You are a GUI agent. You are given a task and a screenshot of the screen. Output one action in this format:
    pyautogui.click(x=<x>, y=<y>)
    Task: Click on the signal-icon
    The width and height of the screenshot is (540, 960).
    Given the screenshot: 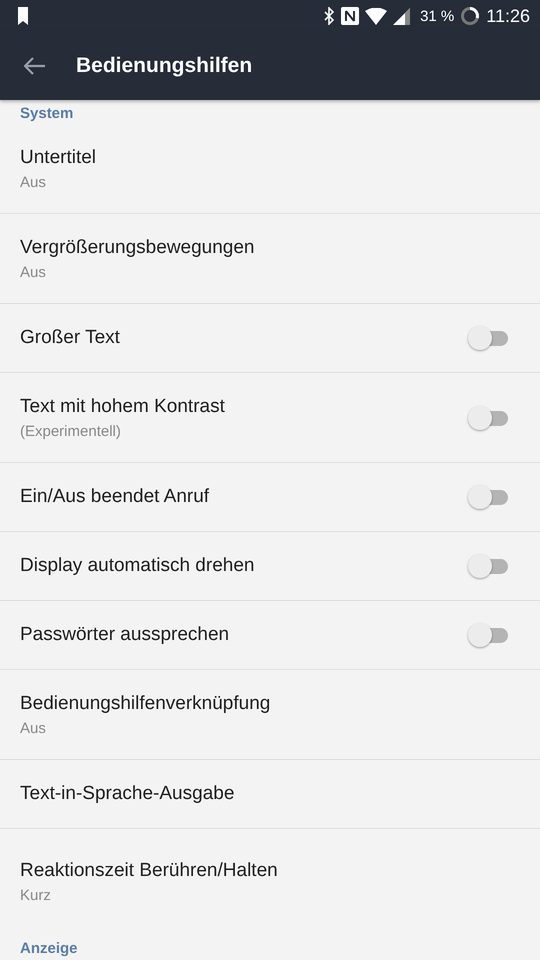 What is the action you would take?
    pyautogui.click(x=401, y=16)
    